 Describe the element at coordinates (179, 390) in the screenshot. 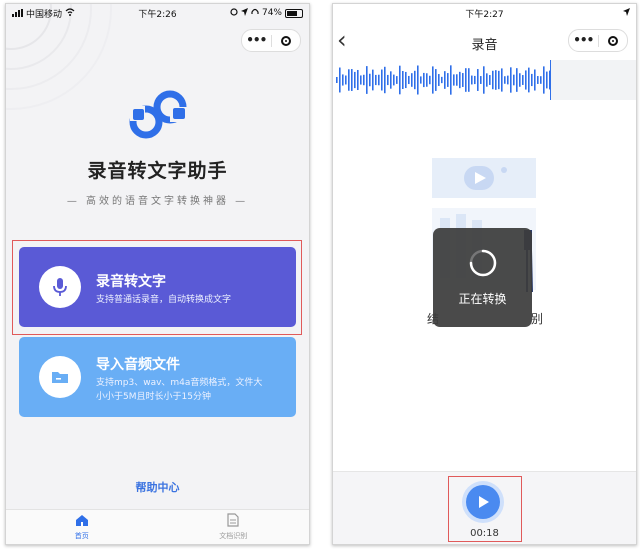

I see `card-description: 支持mp3、wav、m4a音频格式，文件大小小于5M且时长小于15分钟` at that location.